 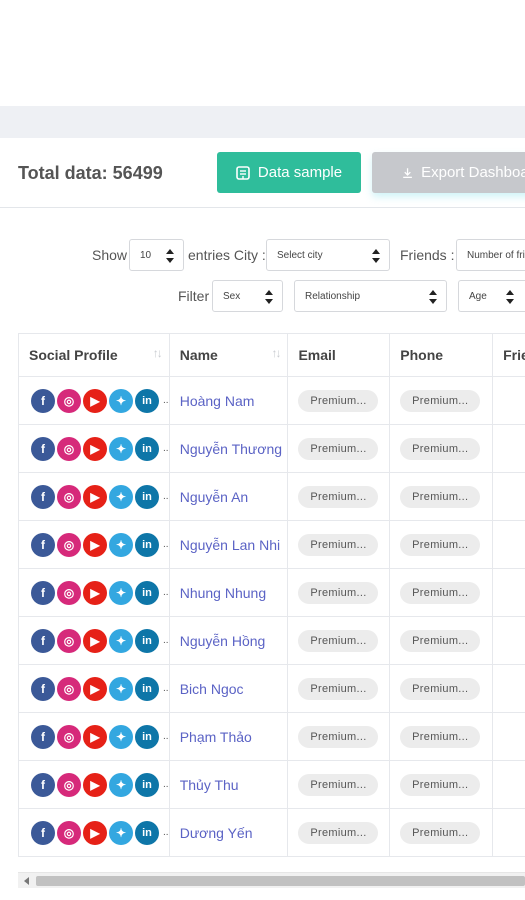 What do you see at coordinates (229, 355) in the screenshot?
I see `column-header-name: Name ↑↓` at bounding box center [229, 355].